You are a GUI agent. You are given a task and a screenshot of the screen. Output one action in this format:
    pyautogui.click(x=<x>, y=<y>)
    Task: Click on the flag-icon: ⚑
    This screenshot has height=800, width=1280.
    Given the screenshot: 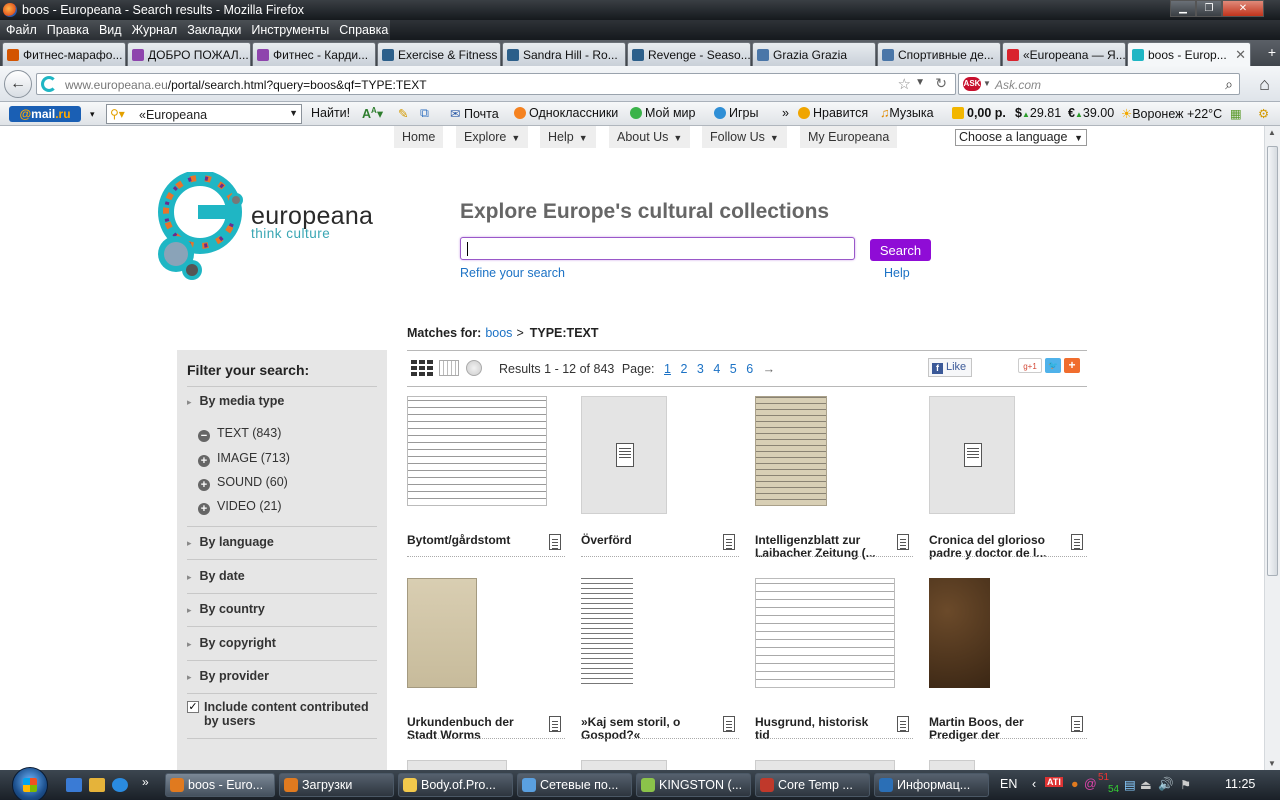 What is the action you would take?
    pyautogui.click(x=1185, y=784)
    